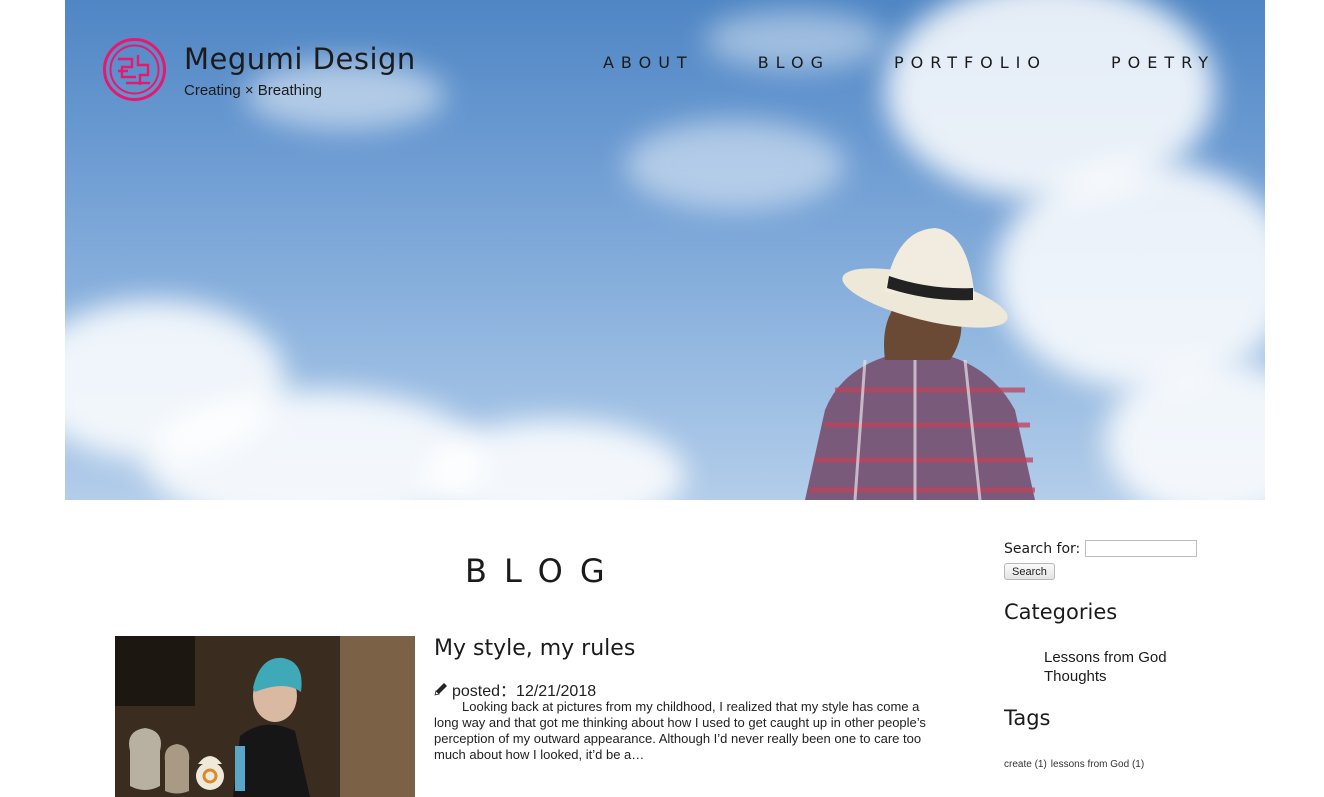 Image resolution: width=1324 pixels, height=797 pixels. Describe the element at coordinates (920, 364) in the screenshot. I see `person-with-hat-illustration` at that location.